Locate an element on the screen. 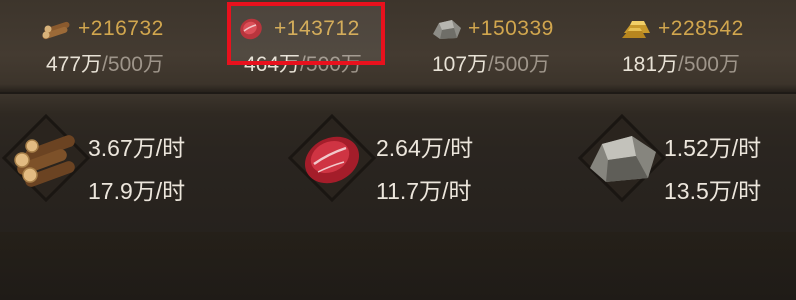  resource-capacity: 477万/500万 is located at coordinates (105, 64).